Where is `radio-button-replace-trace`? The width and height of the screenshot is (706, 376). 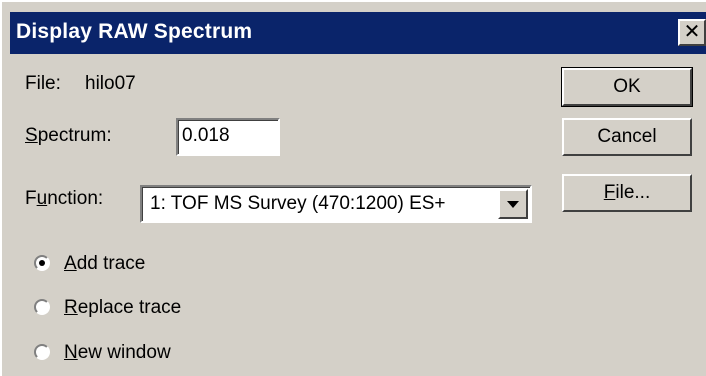 radio-button-replace-trace is located at coordinates (42, 307).